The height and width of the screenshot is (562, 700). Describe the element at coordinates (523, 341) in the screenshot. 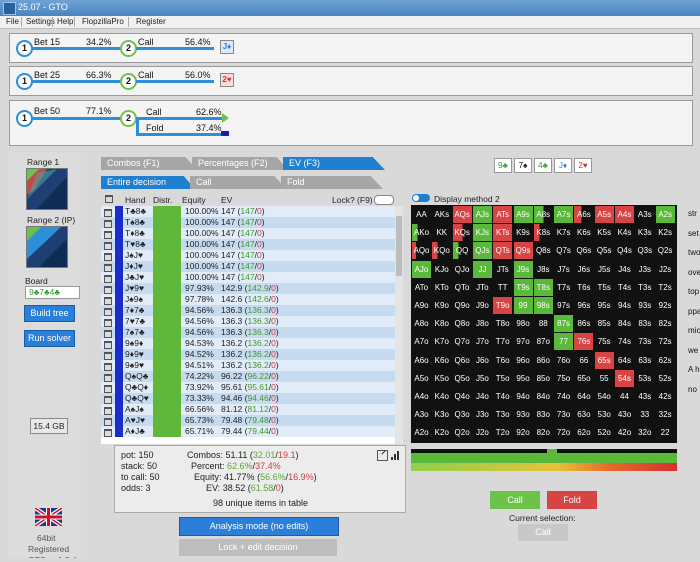

I see `grid-cell: 97o` at that location.